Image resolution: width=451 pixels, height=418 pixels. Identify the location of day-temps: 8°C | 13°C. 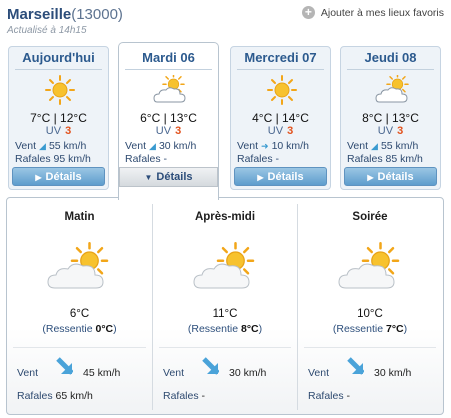
(390, 118).